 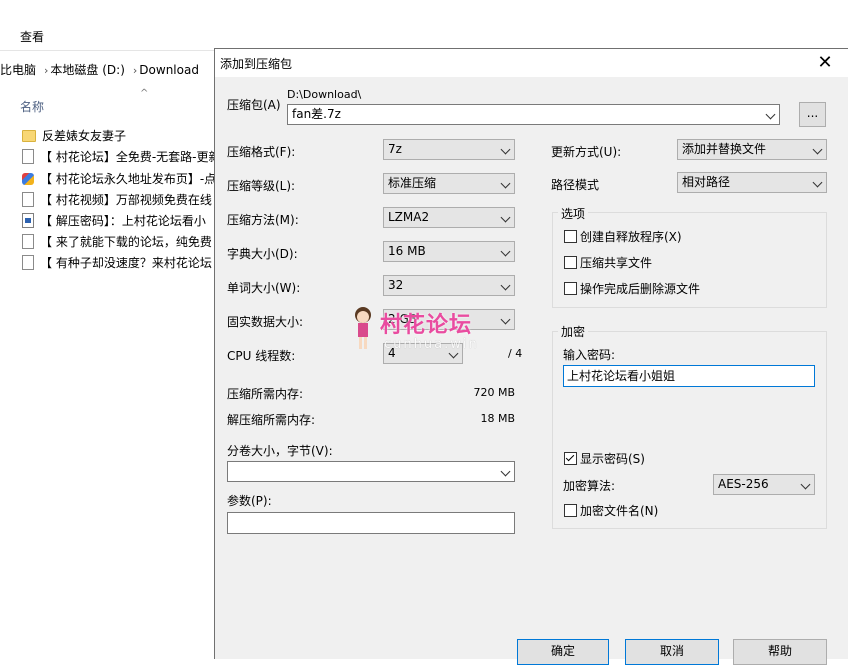 What do you see at coordinates (412, 183) in the screenshot?
I see `level-value: 标准压缩` at bounding box center [412, 183].